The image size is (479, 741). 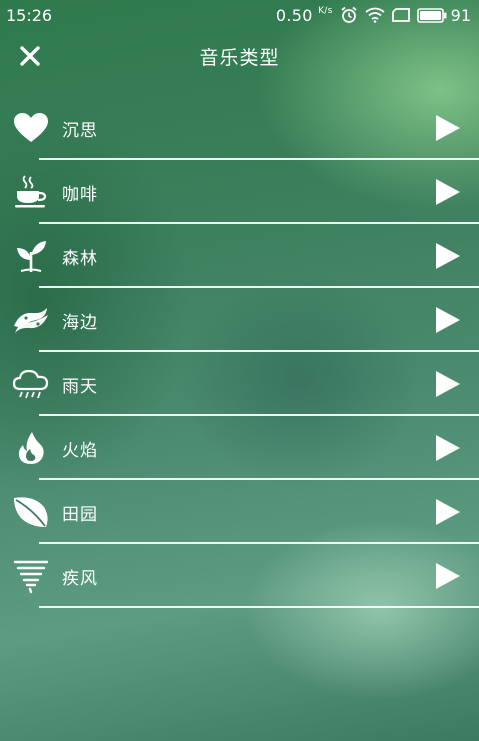 I want to click on battery-indicator: 91, so click(x=443, y=15).